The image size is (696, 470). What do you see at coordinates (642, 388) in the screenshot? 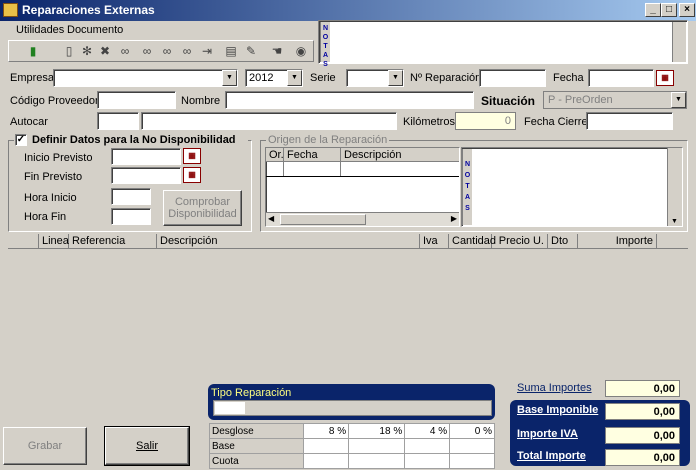
I see `suma-importes-value: 0,00` at bounding box center [642, 388].